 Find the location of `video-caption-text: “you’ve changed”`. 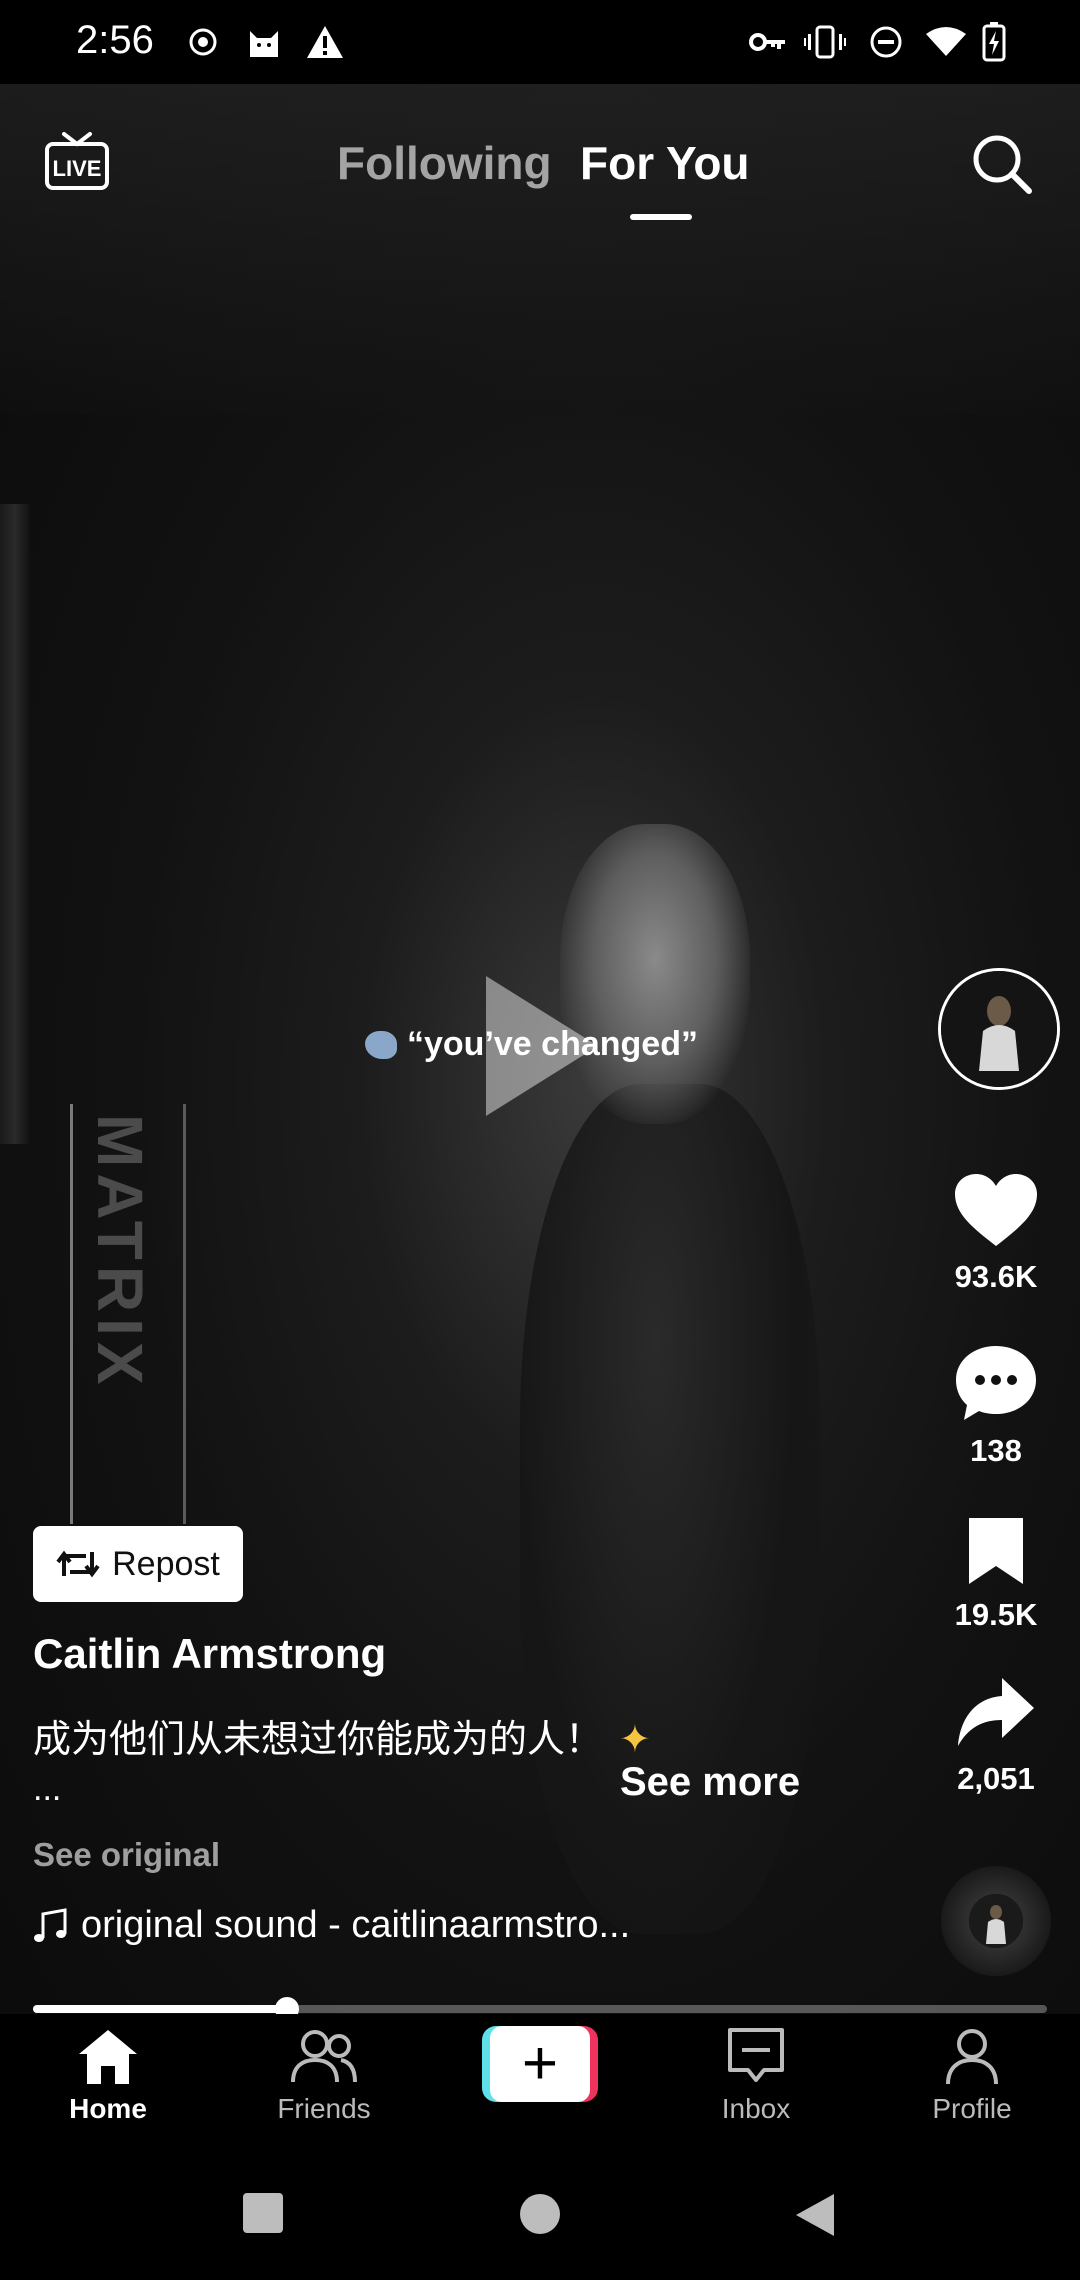

video-caption-text: “you’ve changed” is located at coordinates (552, 1044).